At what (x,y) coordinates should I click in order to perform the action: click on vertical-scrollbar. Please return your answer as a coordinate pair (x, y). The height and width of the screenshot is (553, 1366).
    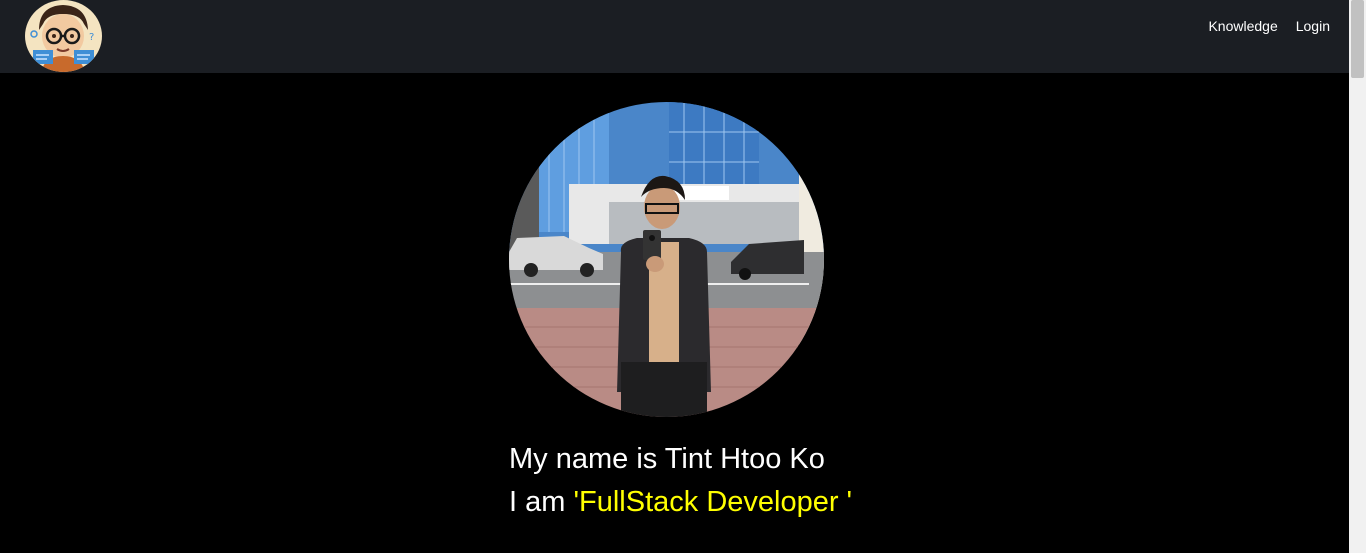
    Looking at the image, I should click on (1357, 276).